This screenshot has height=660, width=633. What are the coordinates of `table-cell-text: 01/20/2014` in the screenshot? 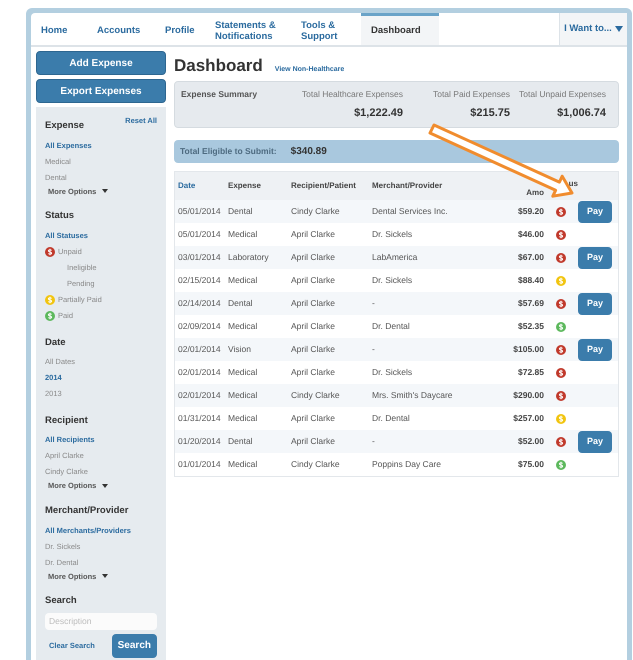 It's located at (200, 441).